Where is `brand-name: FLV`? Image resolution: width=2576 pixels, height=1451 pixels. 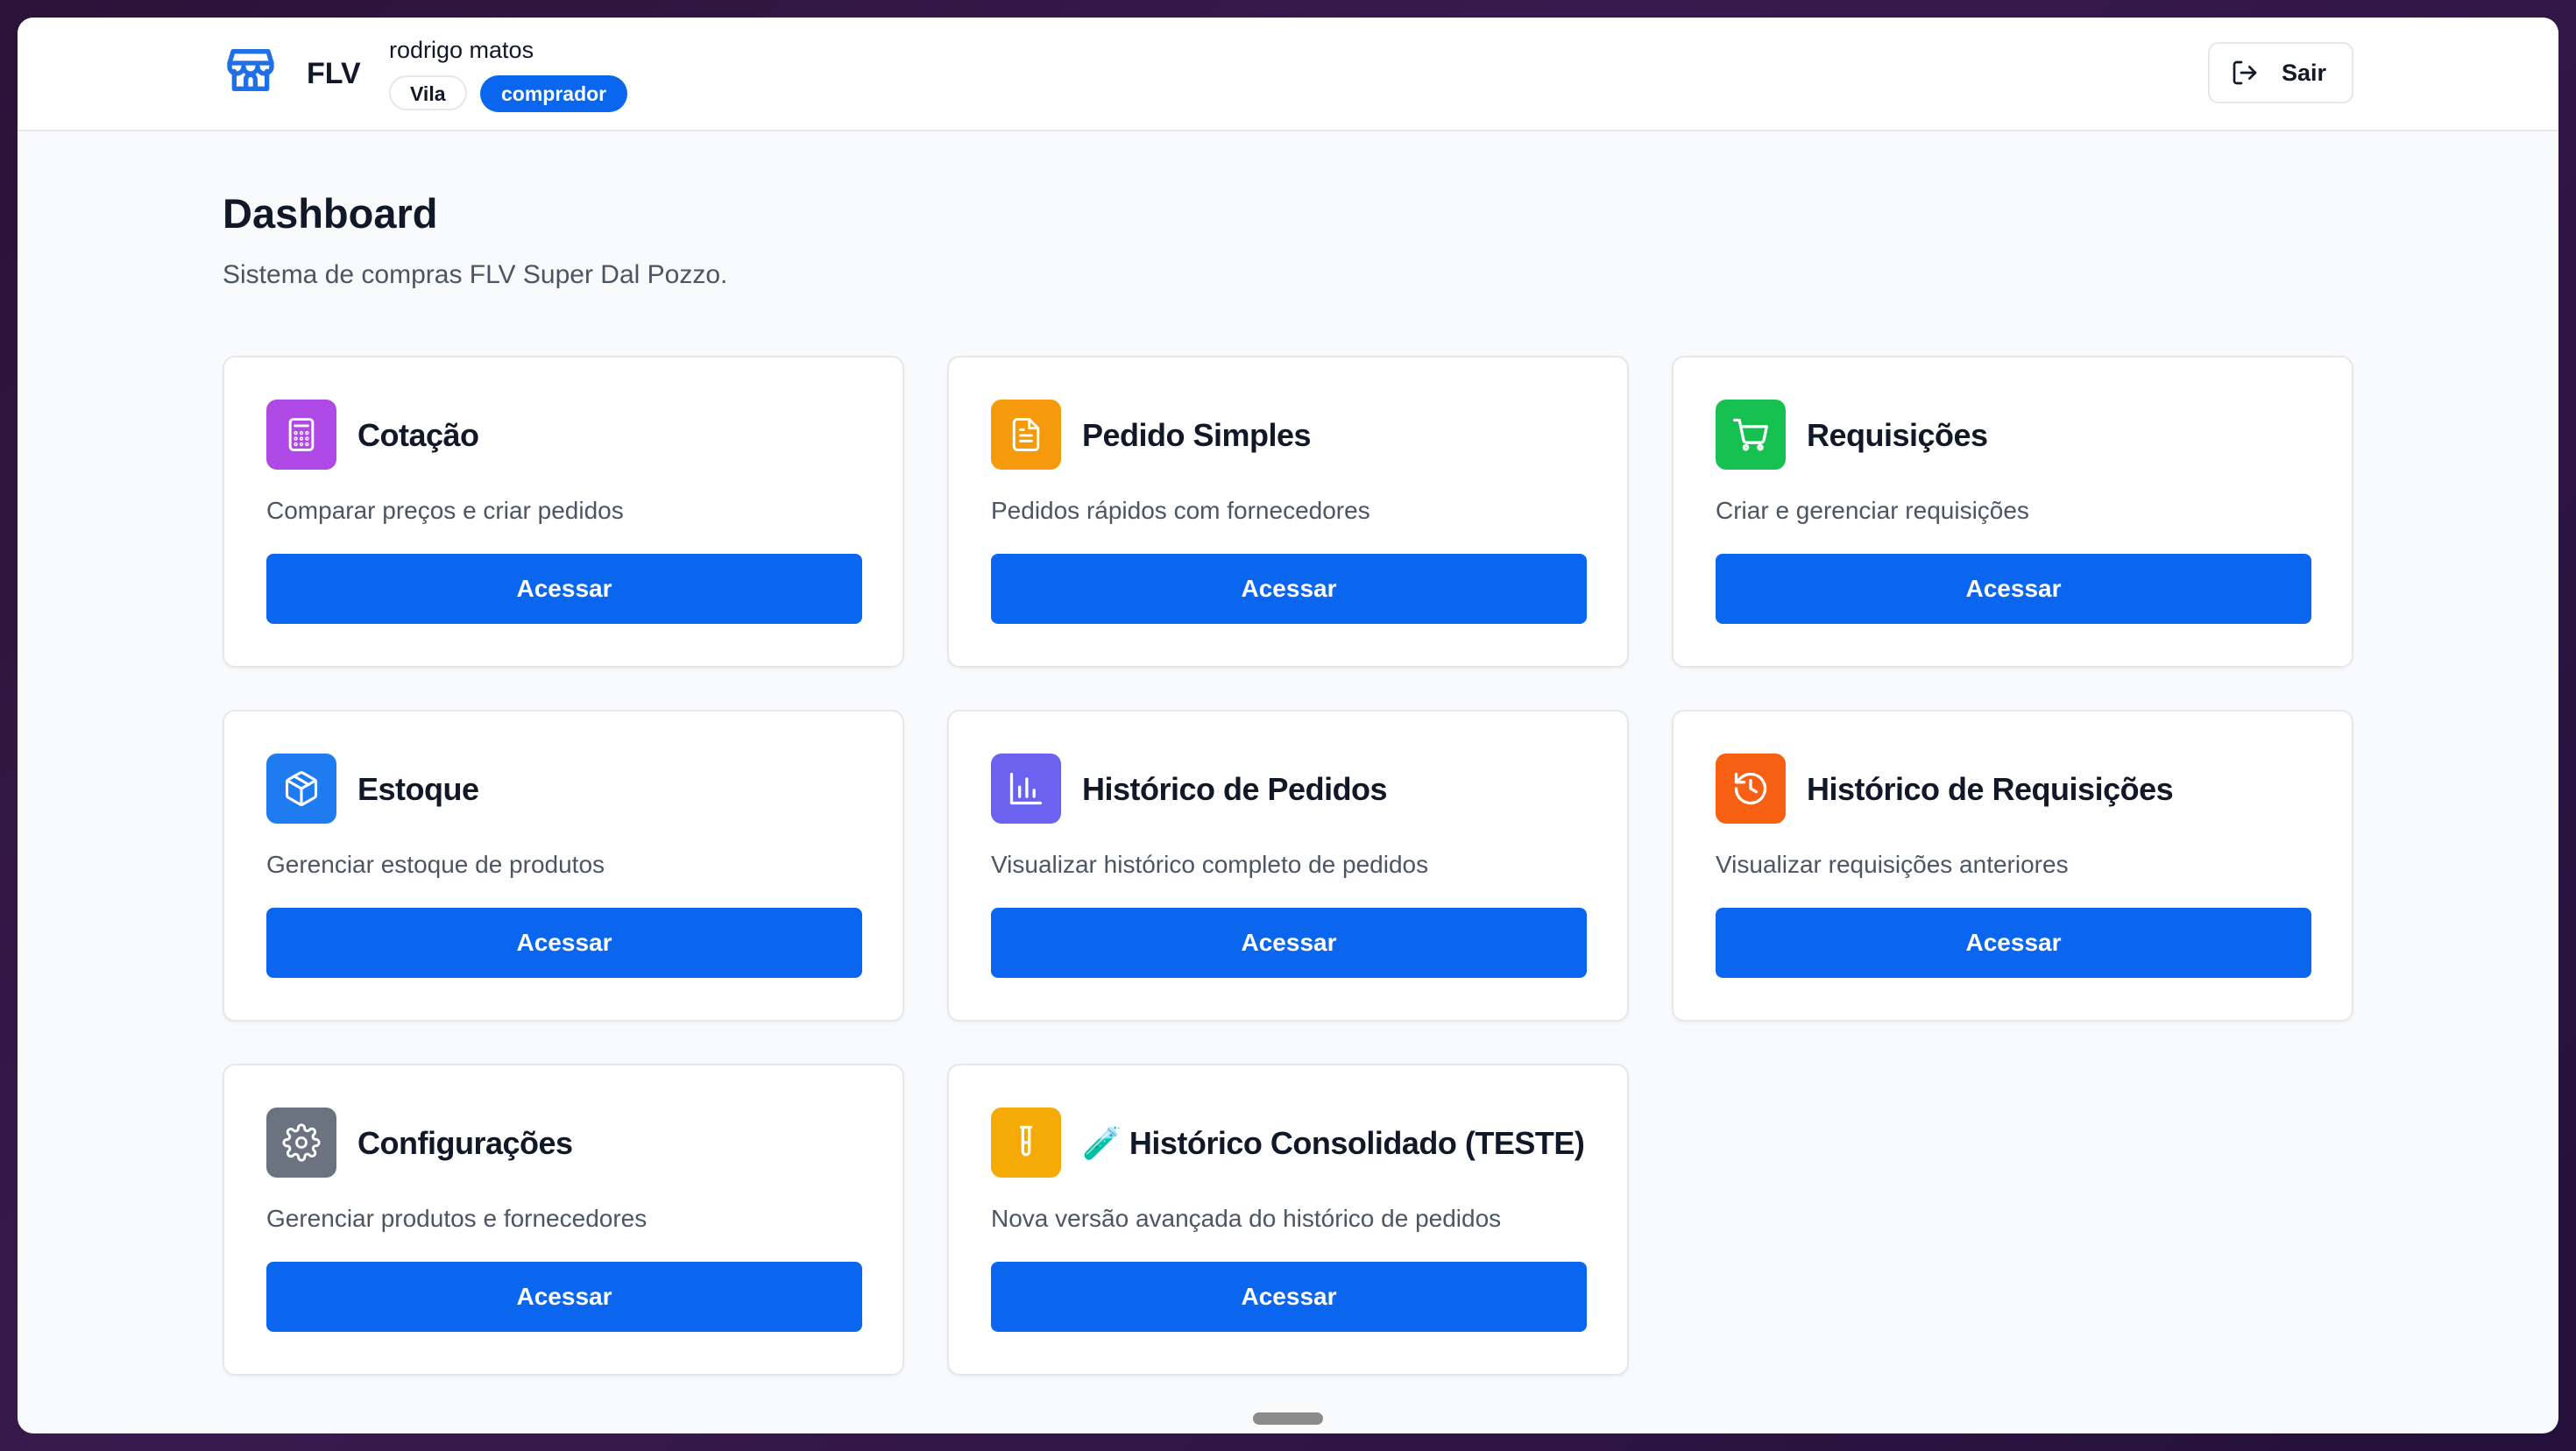
brand-name: FLV is located at coordinates (334, 73).